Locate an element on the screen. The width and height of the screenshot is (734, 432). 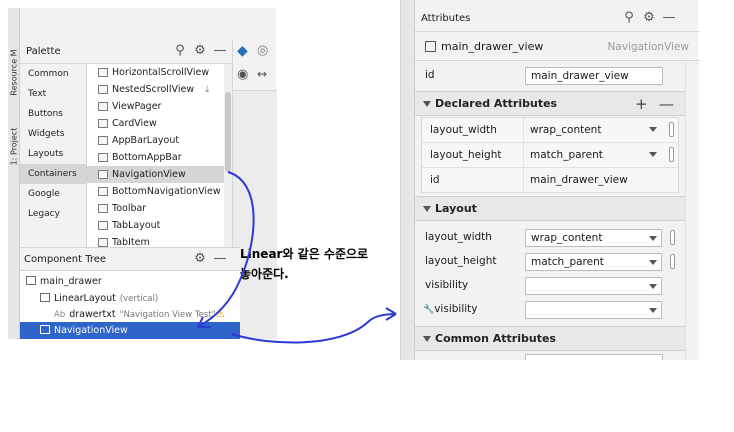
attr-name: layout_width is located at coordinates (458, 237).